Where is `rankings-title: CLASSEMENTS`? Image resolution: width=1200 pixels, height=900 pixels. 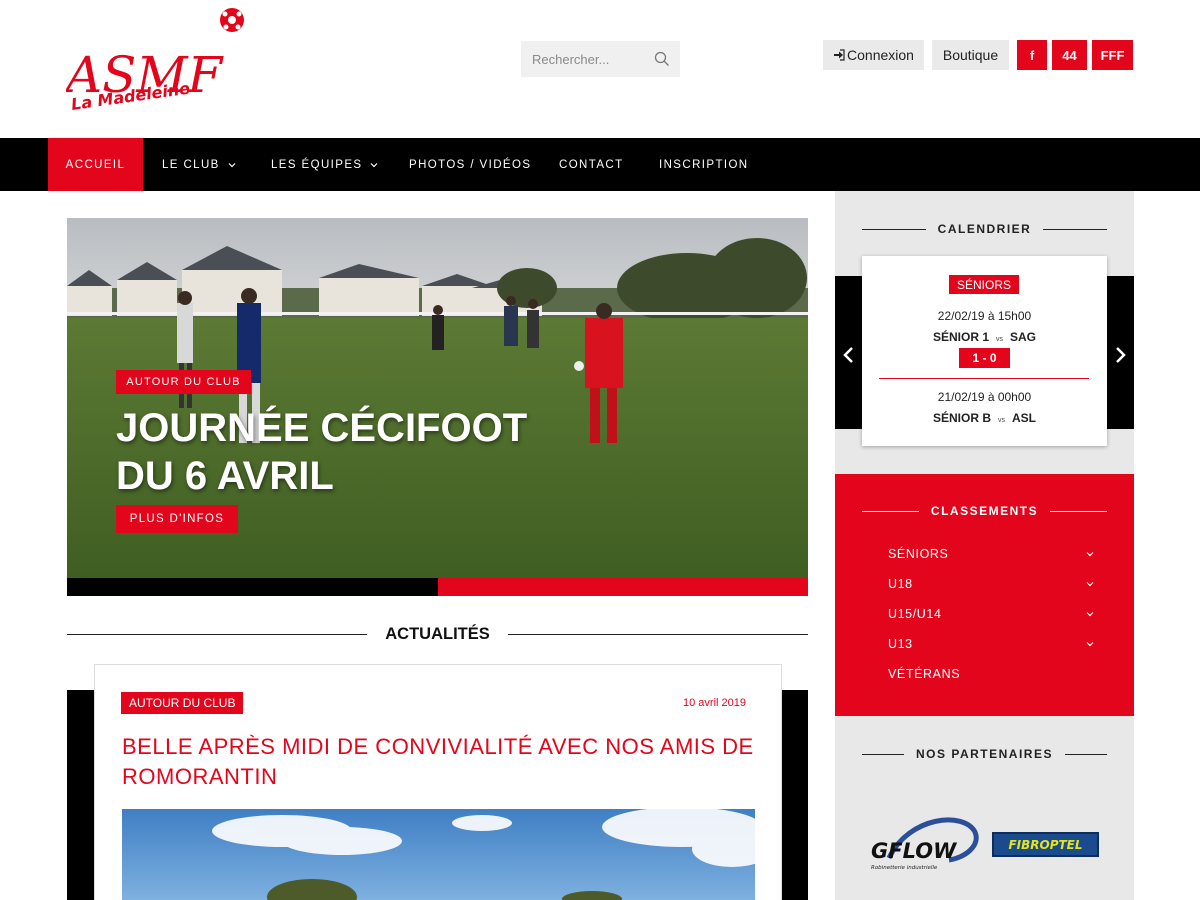 rankings-title: CLASSEMENTS is located at coordinates (984, 511).